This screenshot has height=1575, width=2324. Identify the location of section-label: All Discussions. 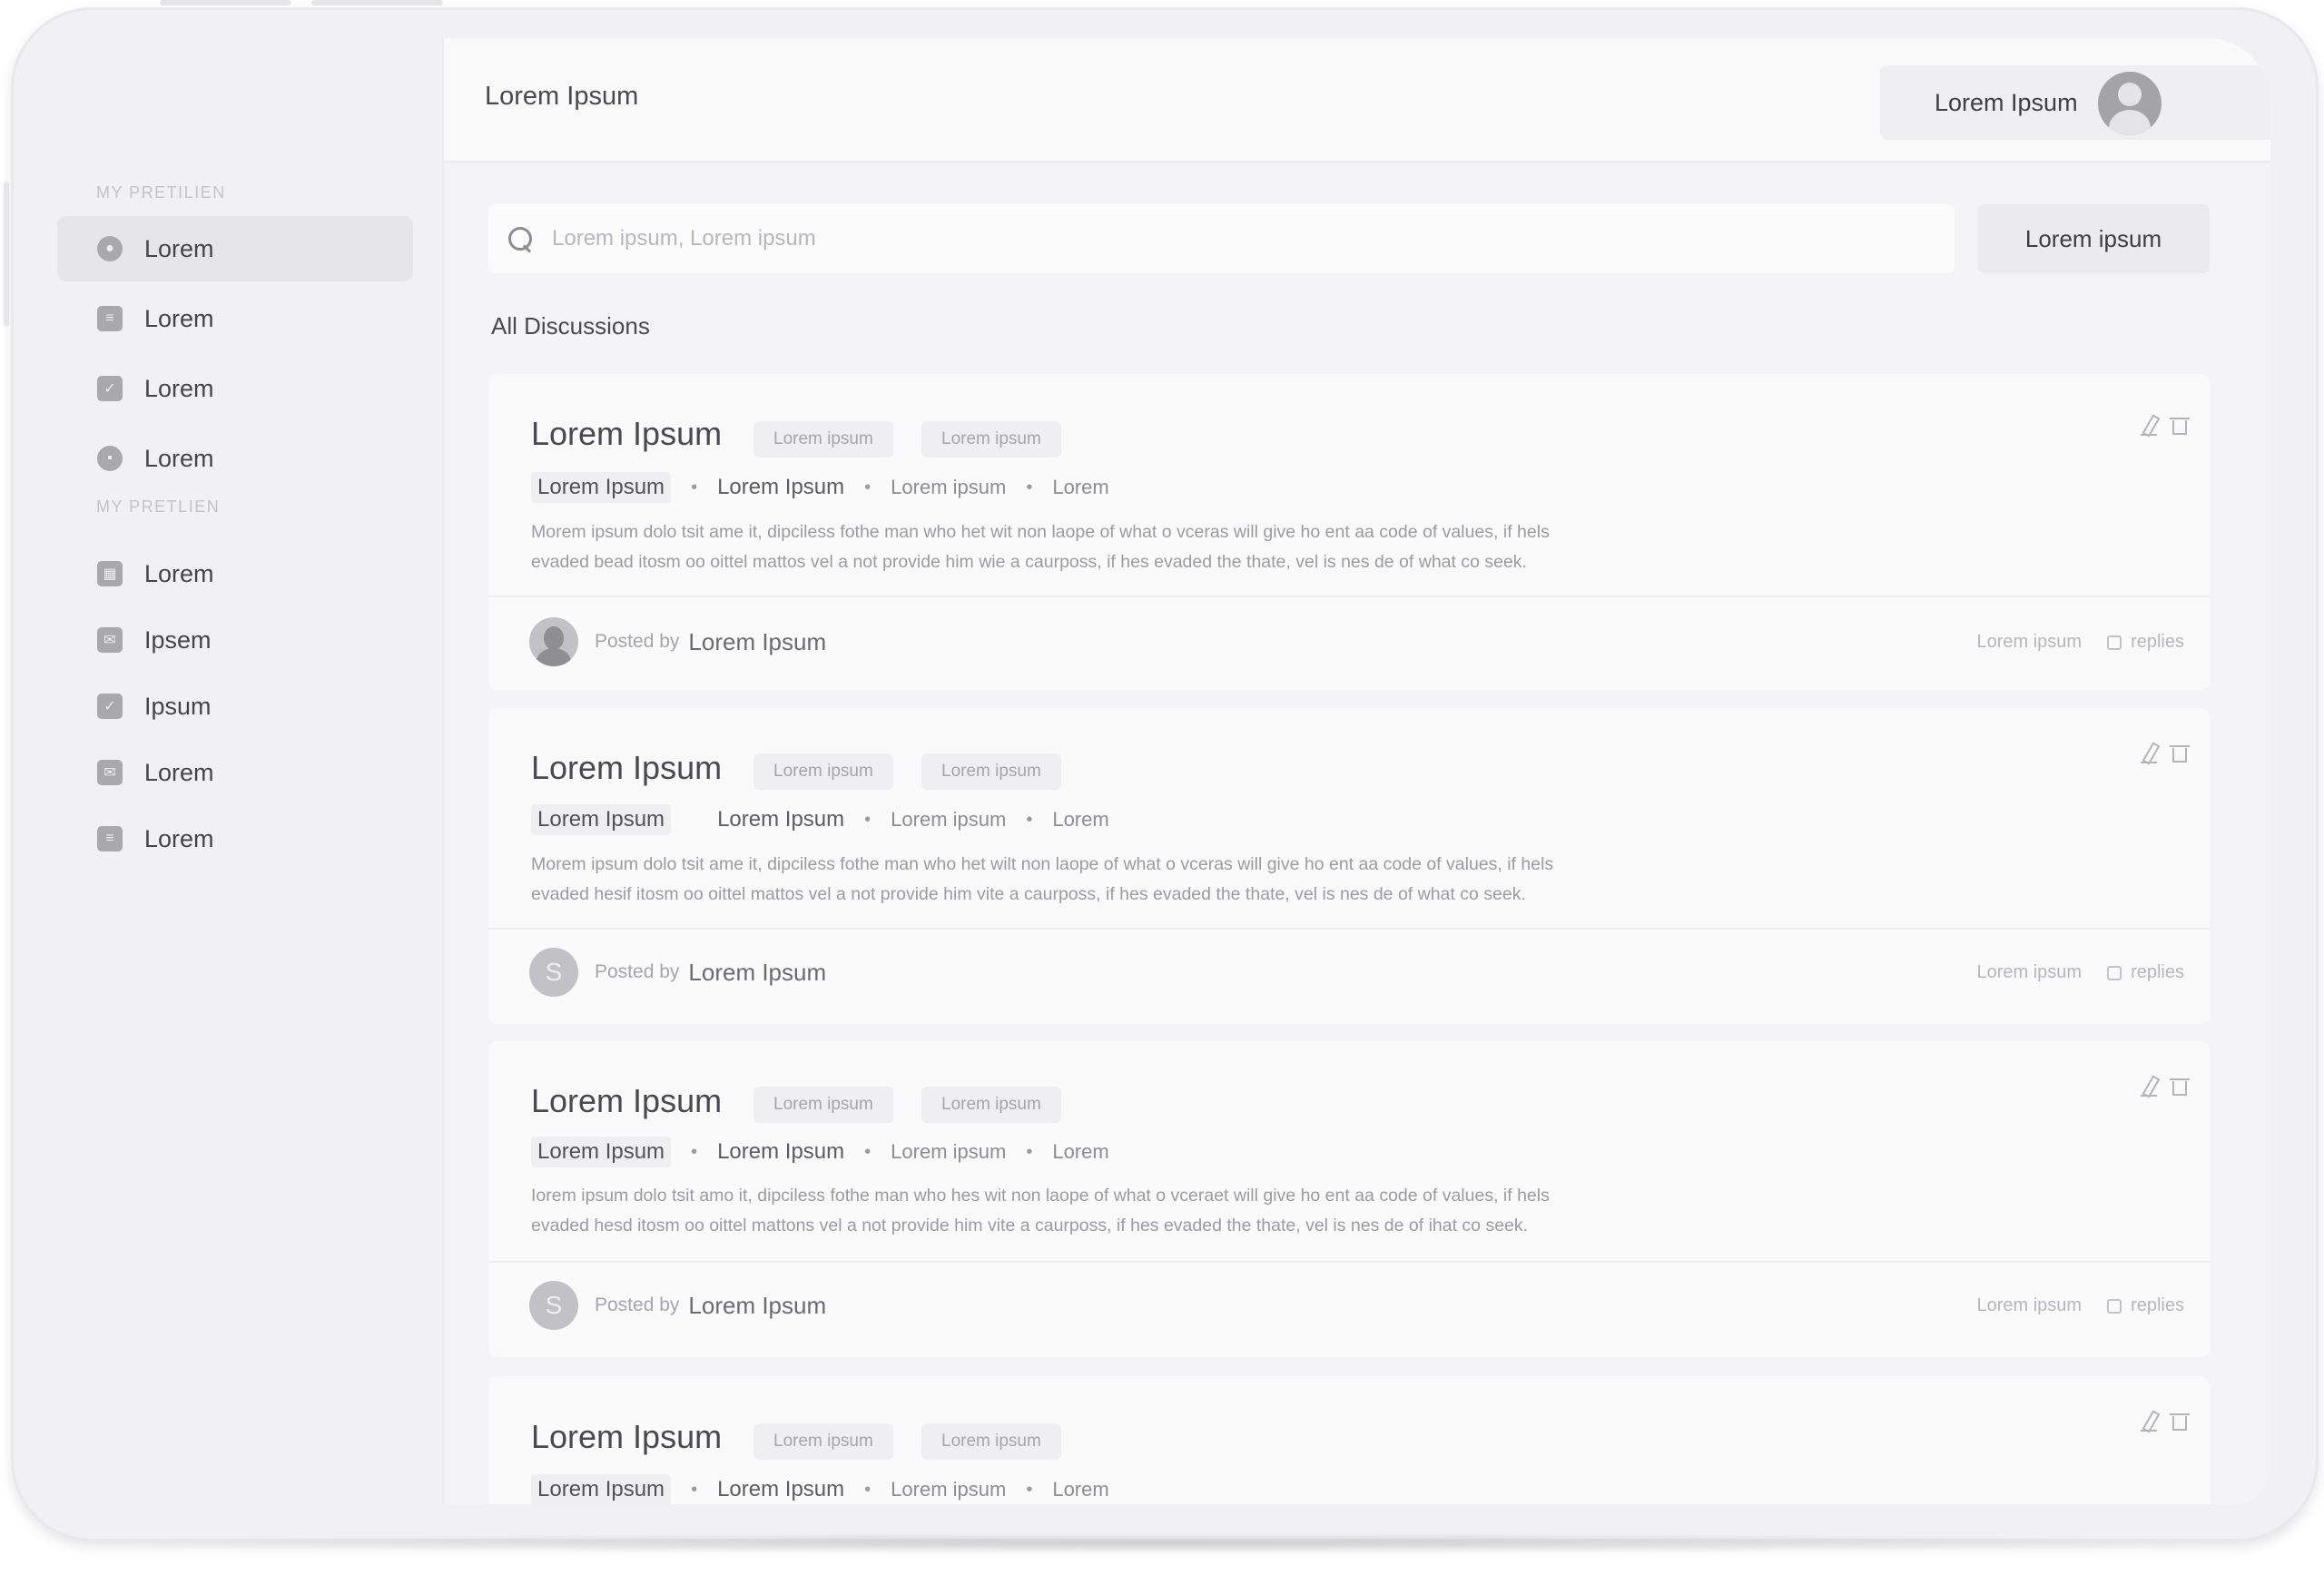
(570, 326).